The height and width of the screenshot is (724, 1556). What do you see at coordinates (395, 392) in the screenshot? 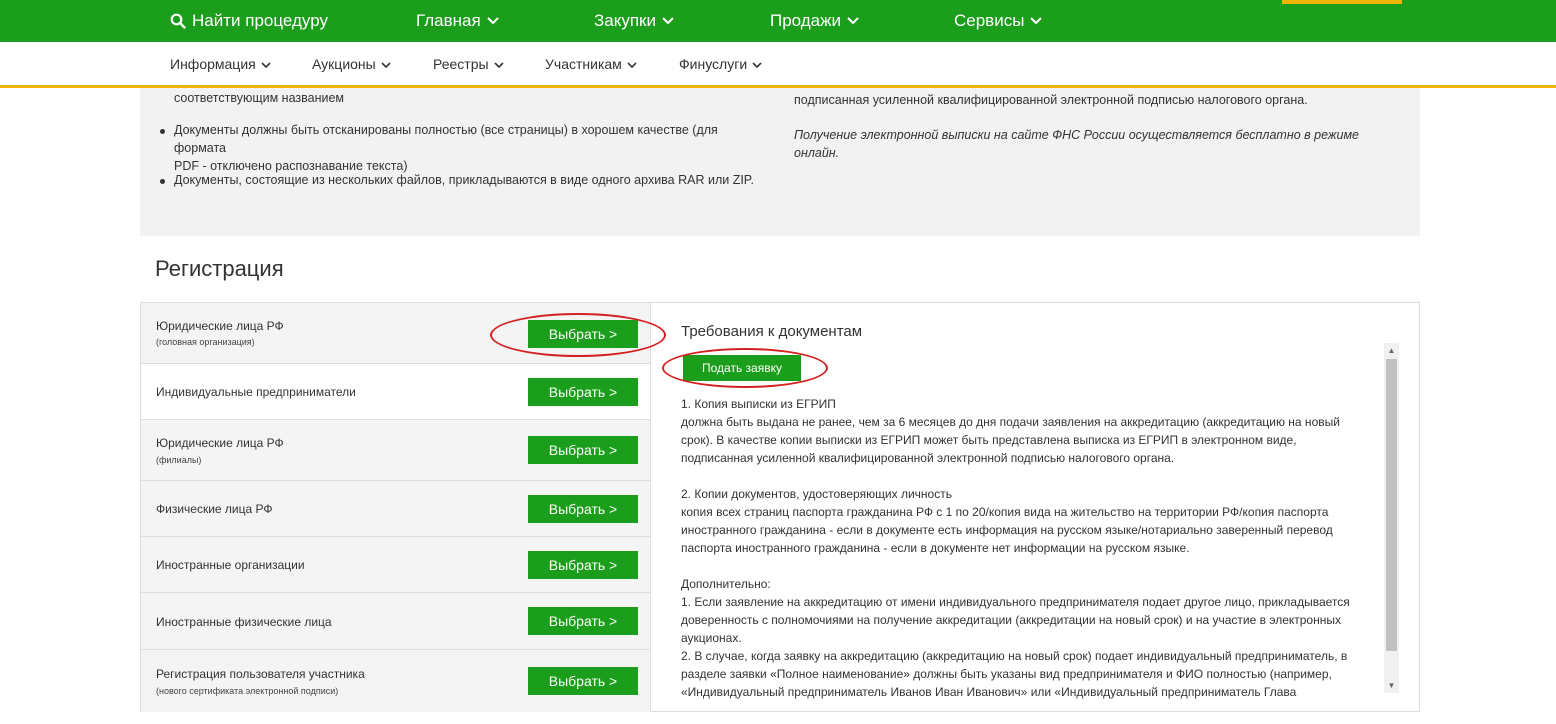
I see `registration-row-individual-entrepreneurs: Индивидуальные предприниматели Выбрать >` at bounding box center [395, 392].